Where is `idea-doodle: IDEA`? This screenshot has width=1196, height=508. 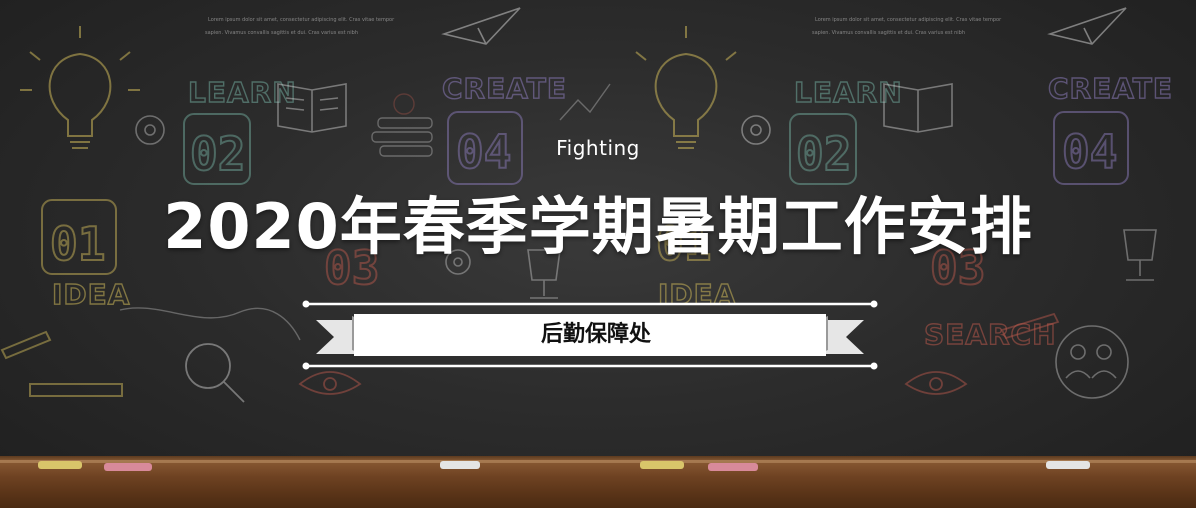 idea-doodle: IDEA is located at coordinates (91, 294).